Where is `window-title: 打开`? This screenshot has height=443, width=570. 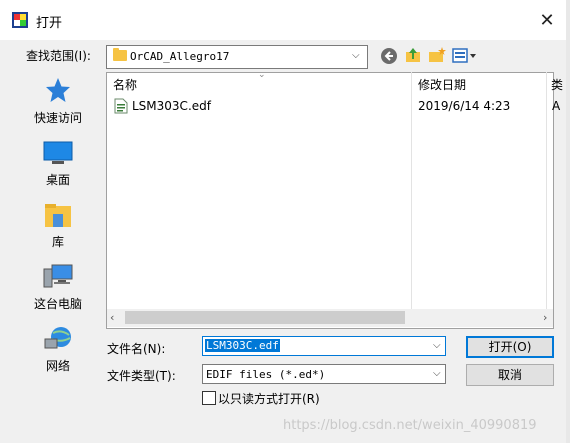
window-title: 打开 is located at coordinates (49, 23).